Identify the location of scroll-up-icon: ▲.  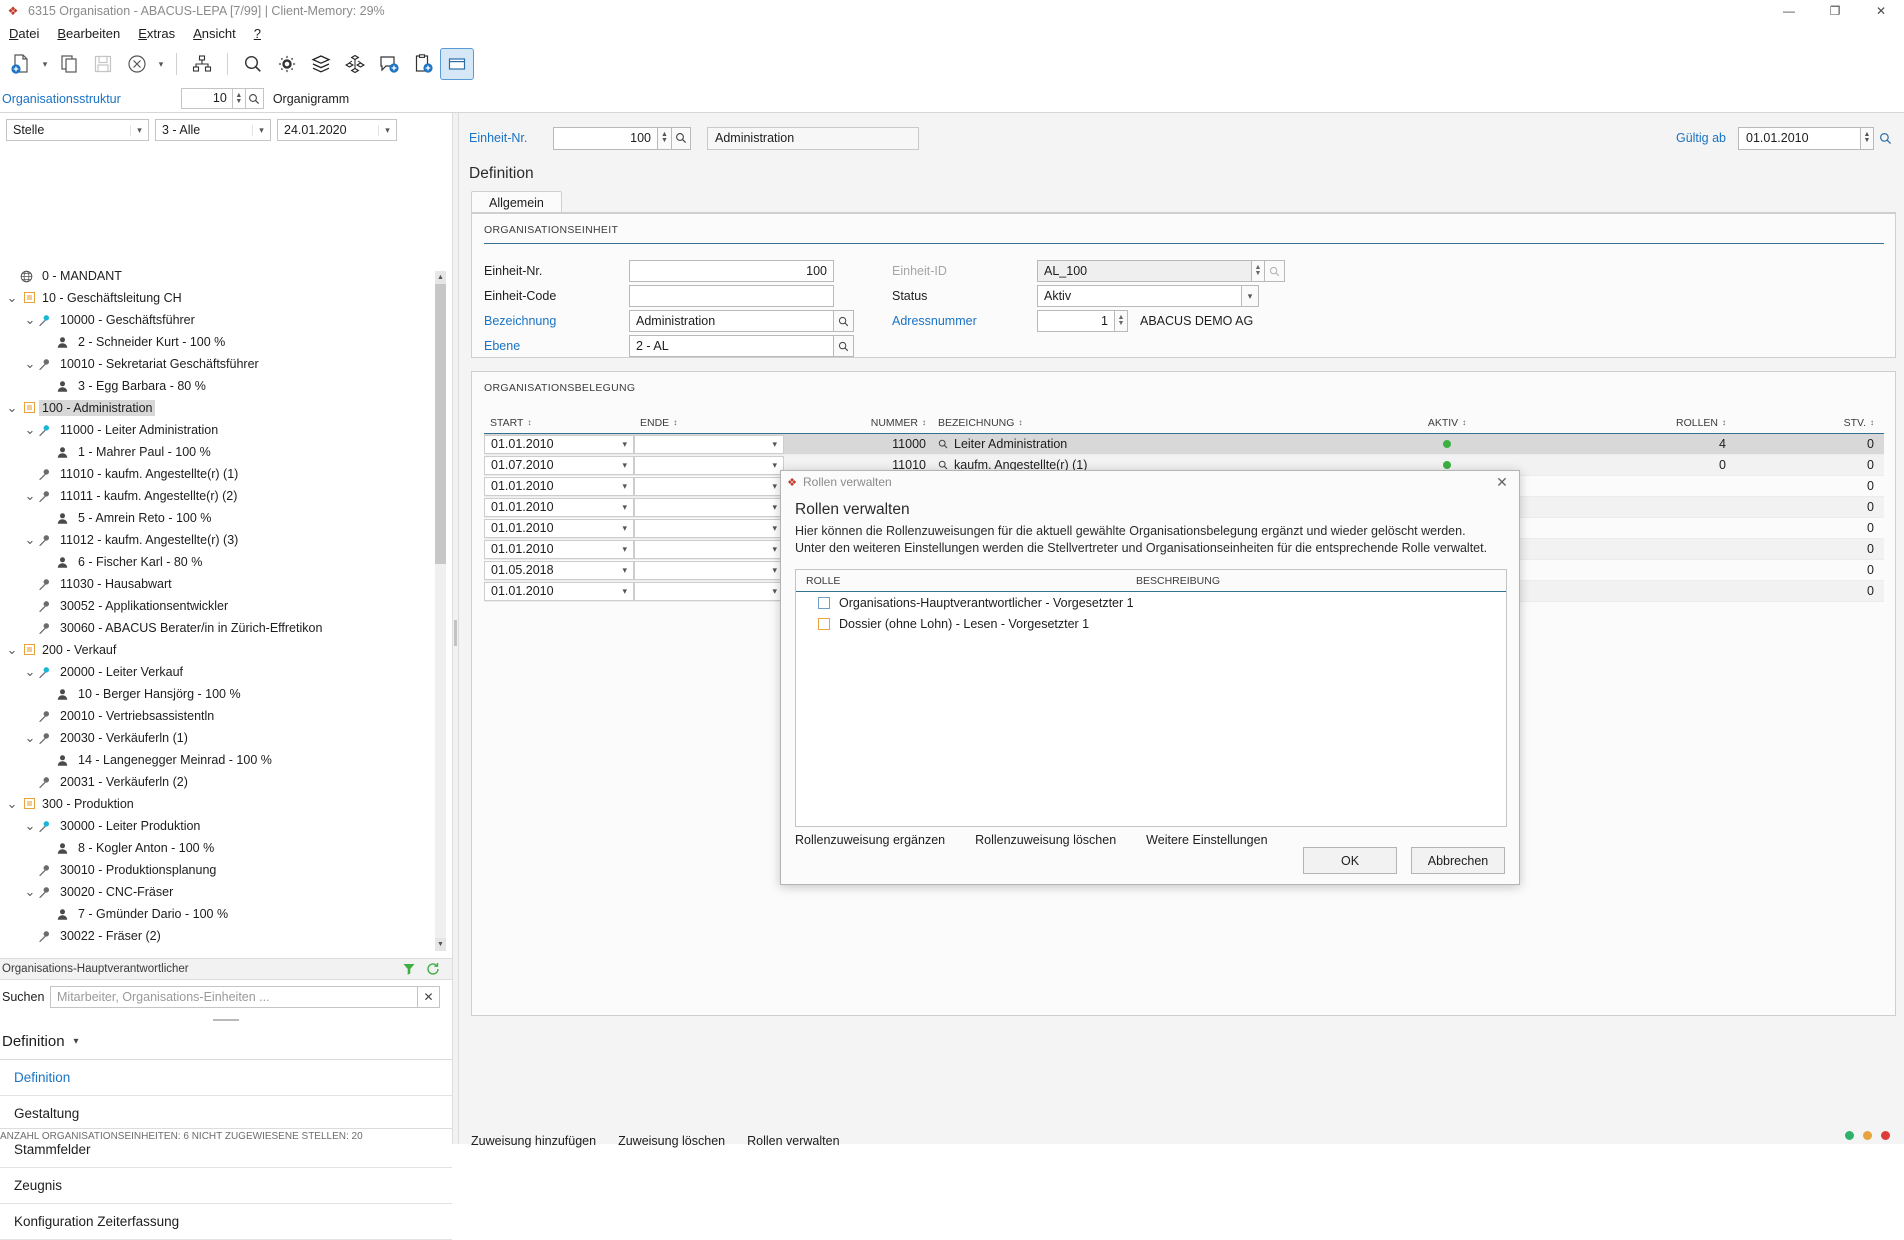
(440, 277).